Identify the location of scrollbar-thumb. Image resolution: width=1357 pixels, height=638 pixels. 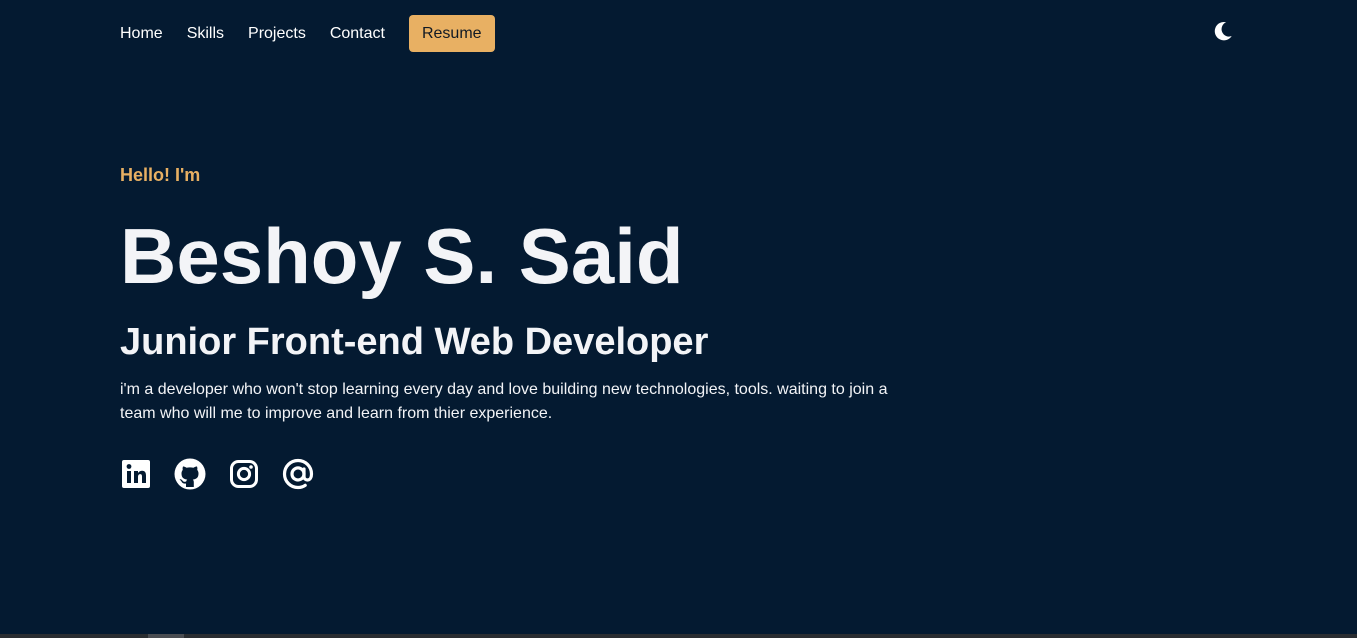
(166, 636).